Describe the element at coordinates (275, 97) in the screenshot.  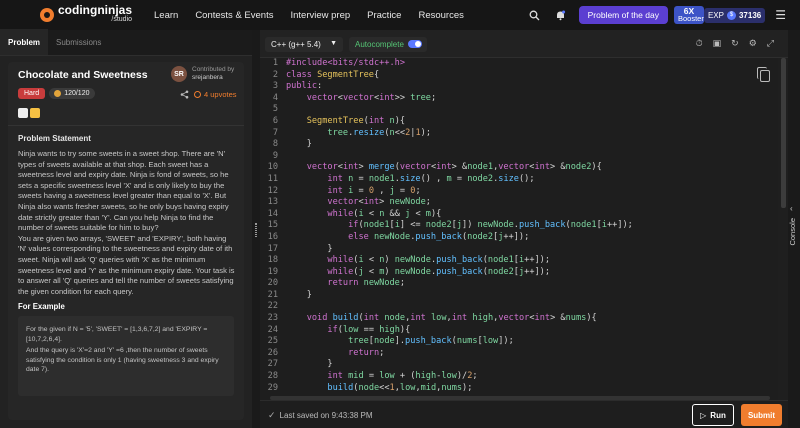
I see `line-number: 4` at that location.